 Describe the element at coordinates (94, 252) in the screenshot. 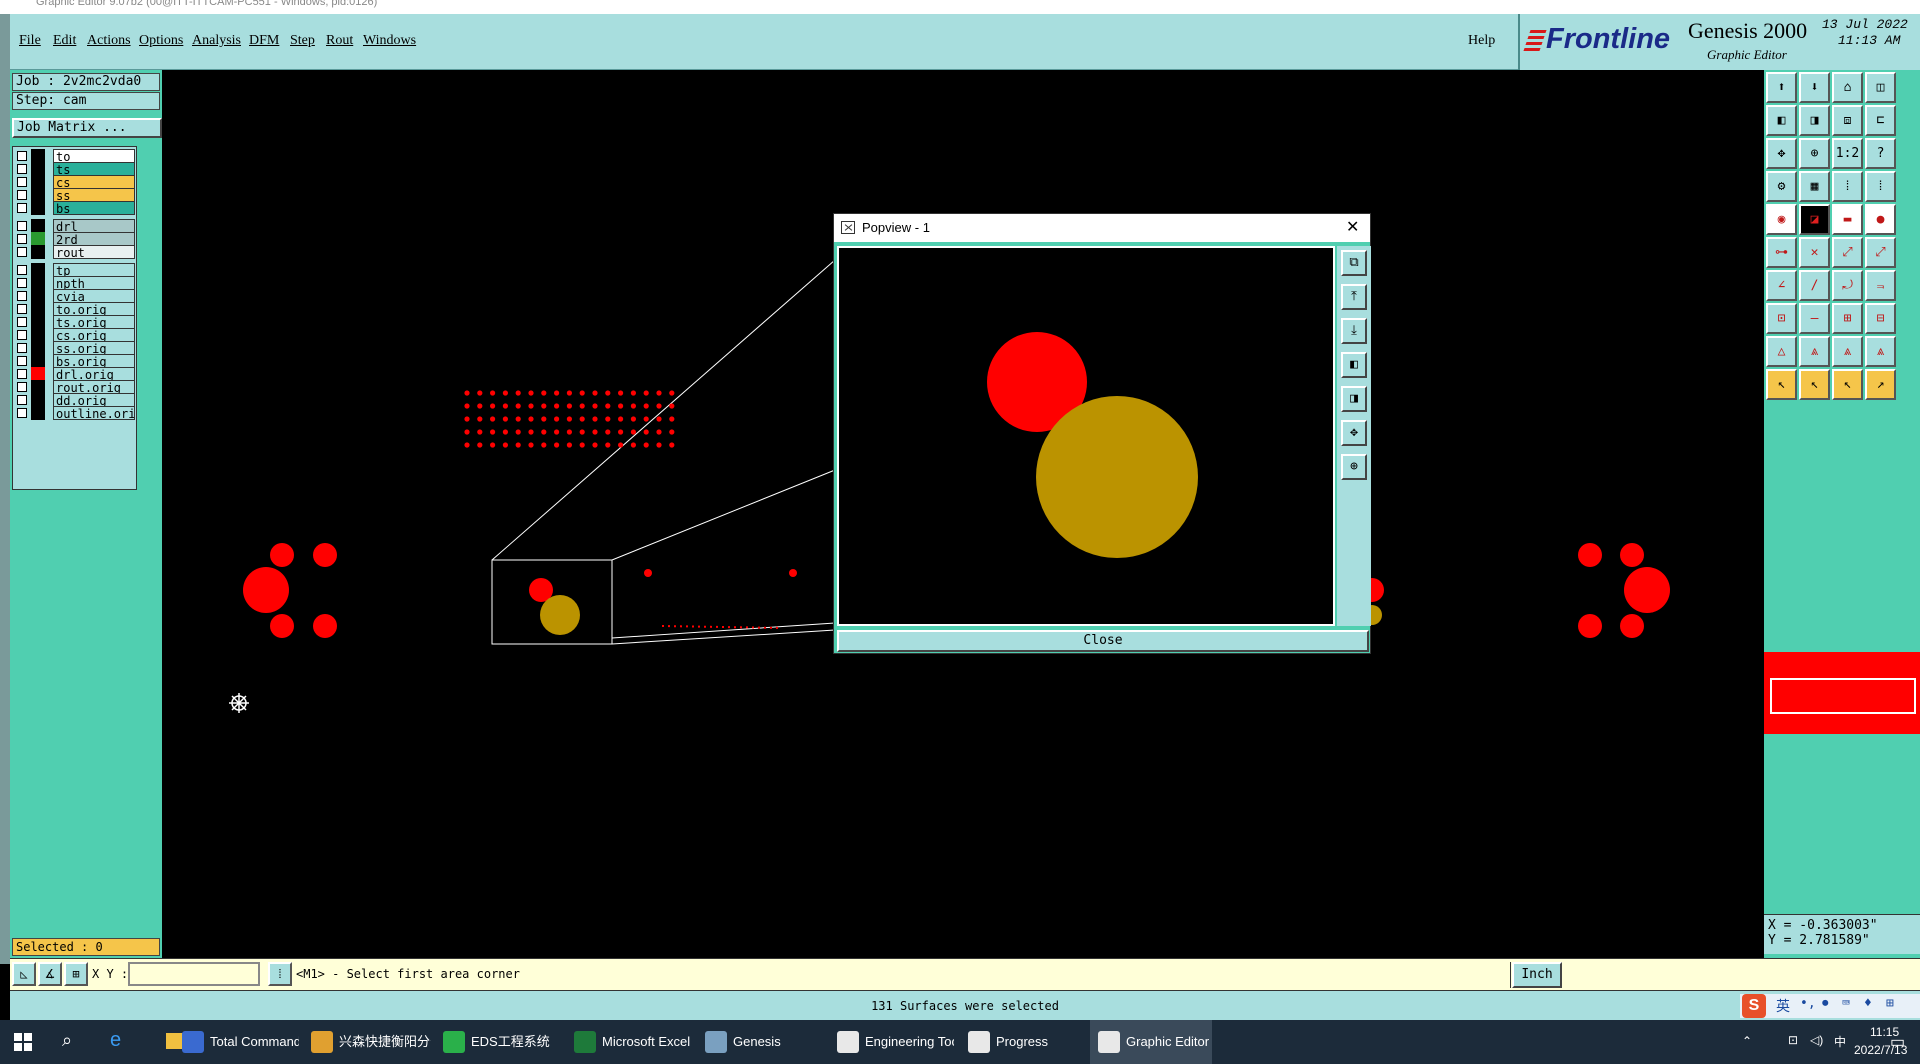

I see `layer-name: rout` at that location.